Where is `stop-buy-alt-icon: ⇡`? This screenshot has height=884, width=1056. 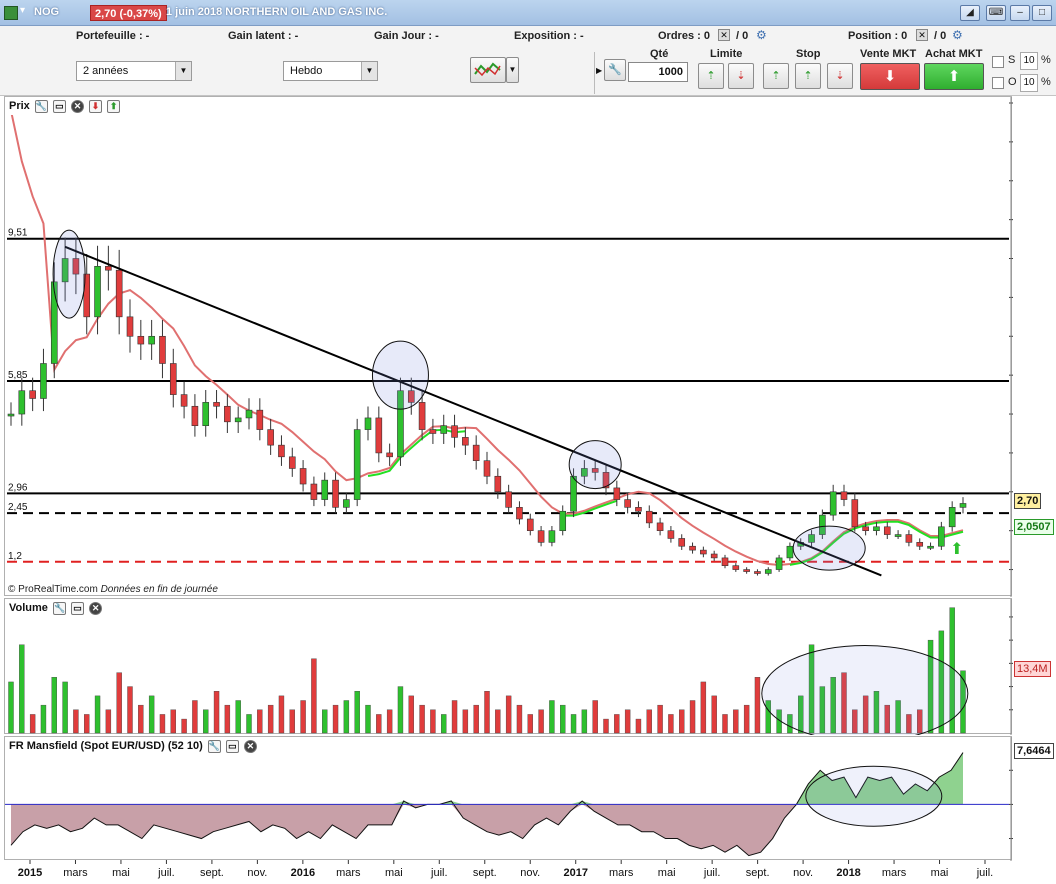
stop-buy-alt-icon: ⇡ is located at coordinates (808, 76).